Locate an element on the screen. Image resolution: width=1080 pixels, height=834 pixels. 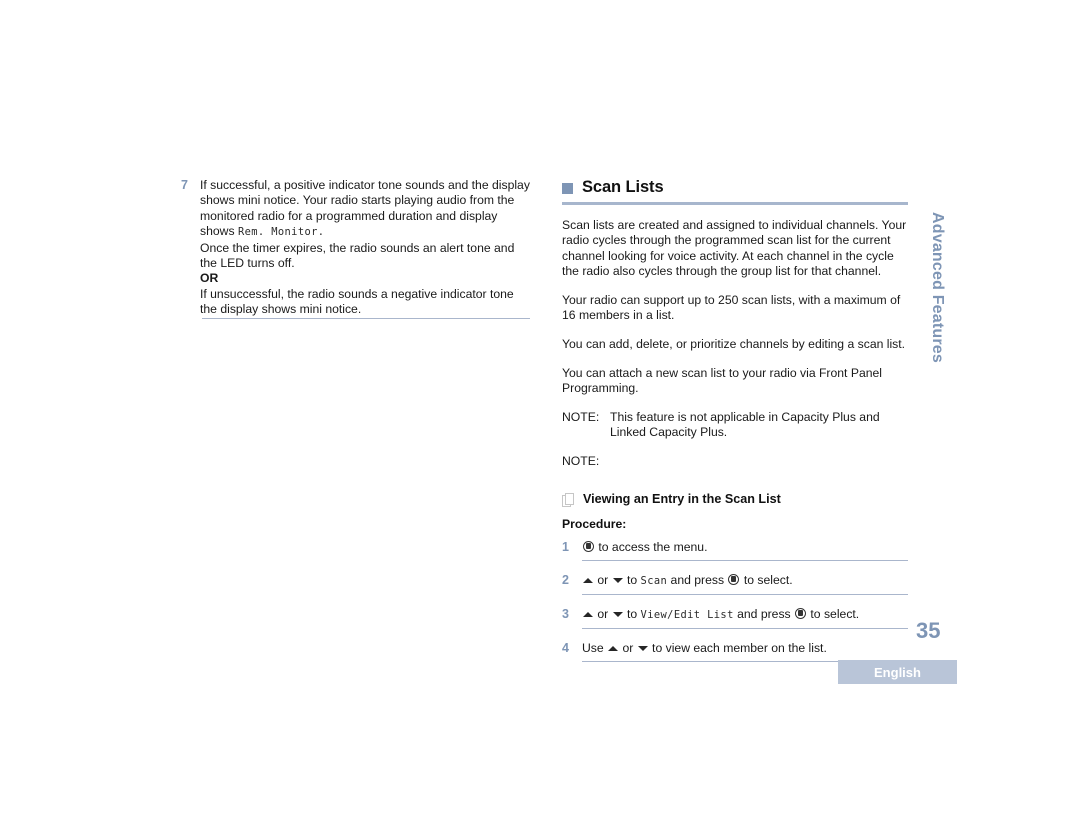
or-label: OR is located at coordinates (209, 278).